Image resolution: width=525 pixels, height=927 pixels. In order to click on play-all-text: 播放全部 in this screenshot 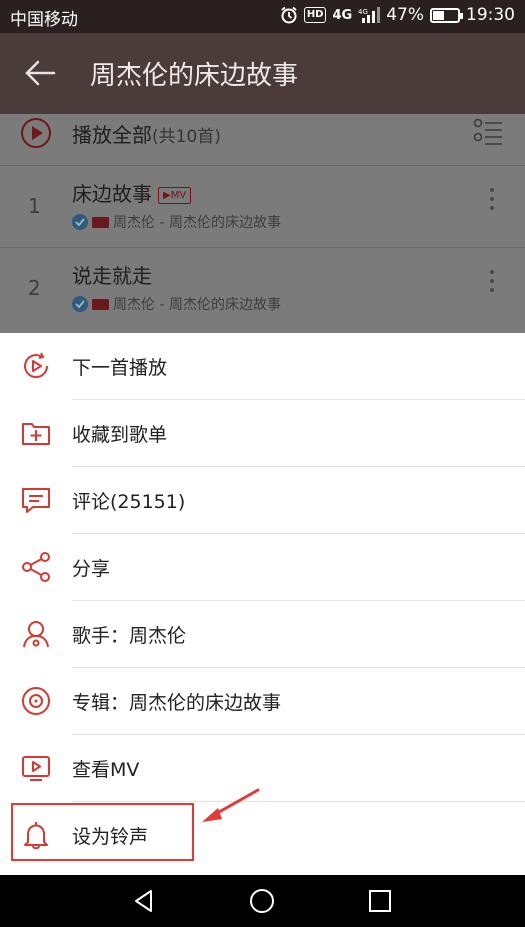, I will do `click(112, 135)`.